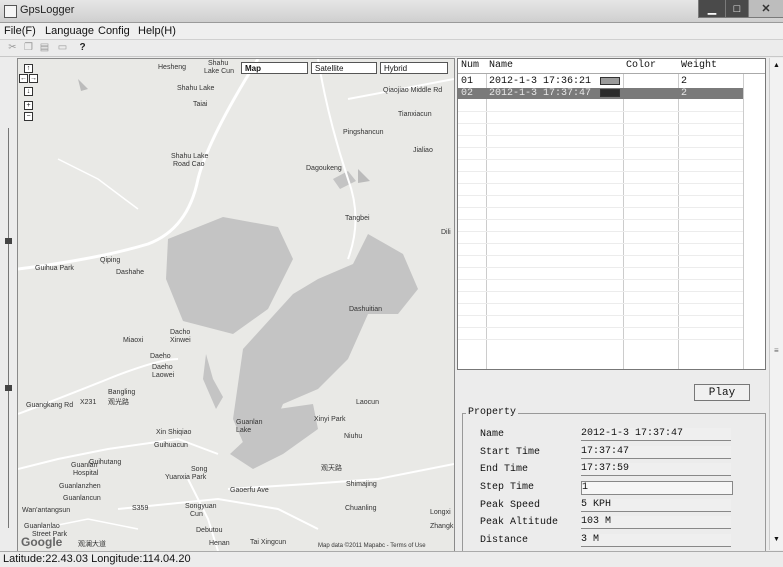 The width and height of the screenshot is (783, 567). What do you see at coordinates (133, 340) in the screenshot?
I see `map-label: Miaoxi` at bounding box center [133, 340].